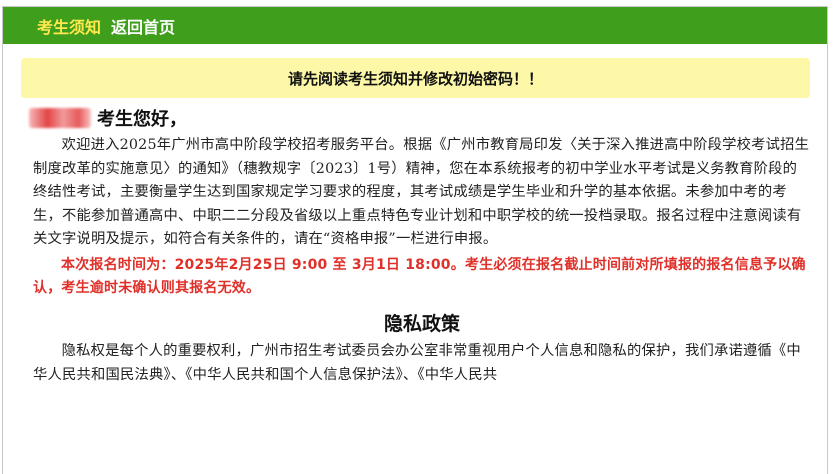  What do you see at coordinates (143, 26) in the screenshot?
I see `nav-home-link: 返回首页` at bounding box center [143, 26].